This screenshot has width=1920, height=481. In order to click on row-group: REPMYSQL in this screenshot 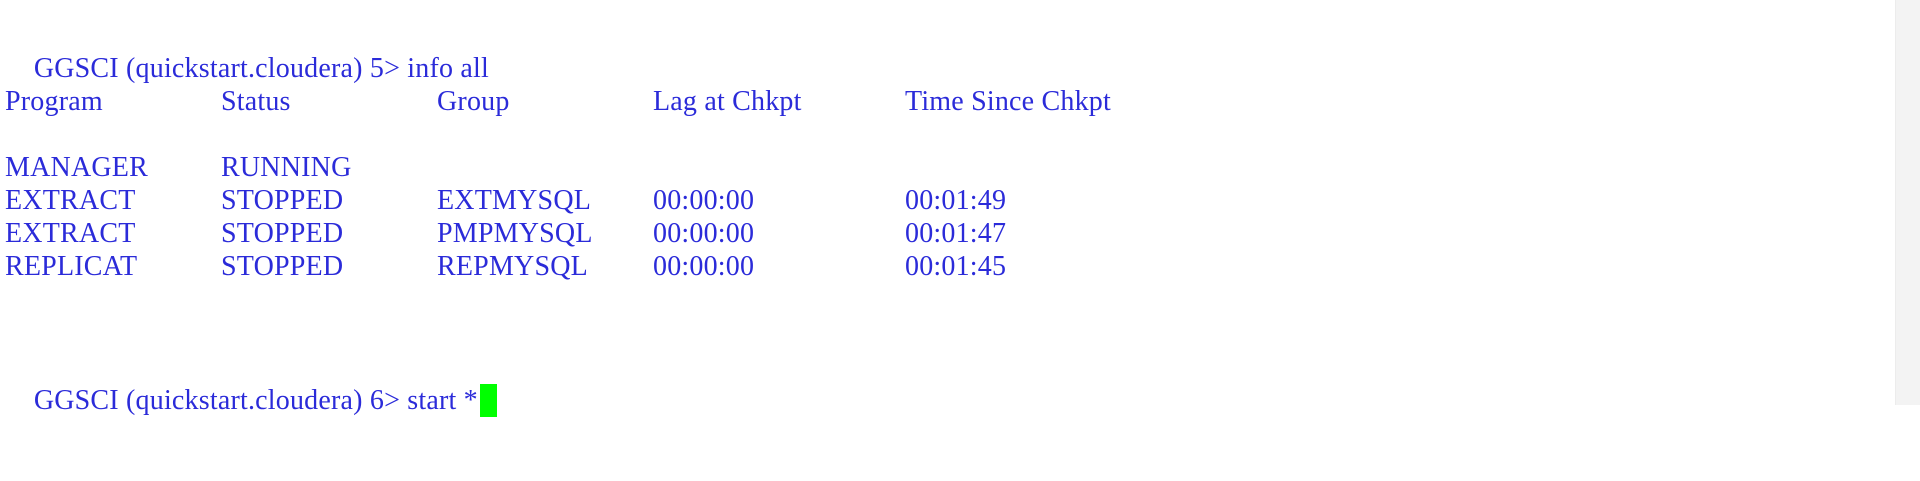, I will do `click(512, 266)`.